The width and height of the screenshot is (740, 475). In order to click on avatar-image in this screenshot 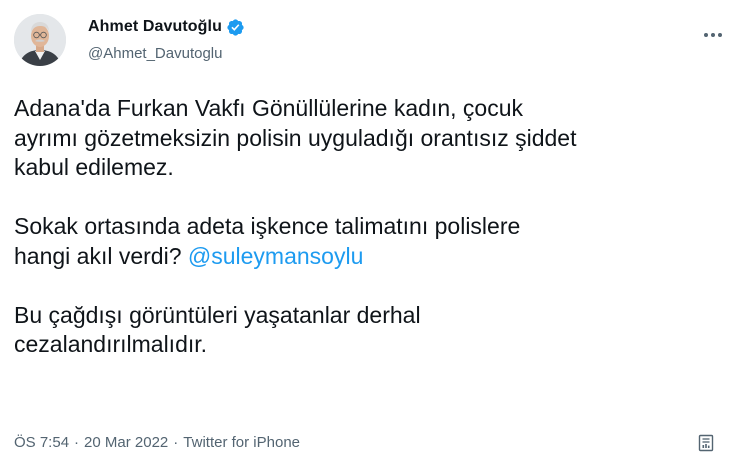, I will do `click(40, 40)`.